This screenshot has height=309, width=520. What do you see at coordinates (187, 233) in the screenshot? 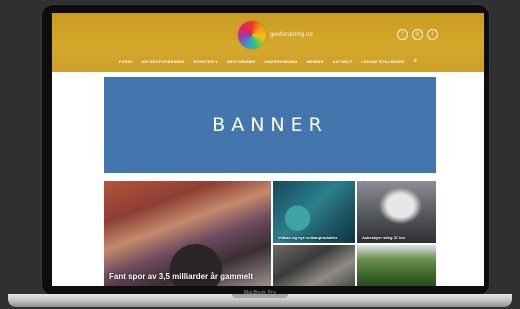
I see `article-main: Fant spor av 3,5 milliarder år gammelt` at bounding box center [187, 233].